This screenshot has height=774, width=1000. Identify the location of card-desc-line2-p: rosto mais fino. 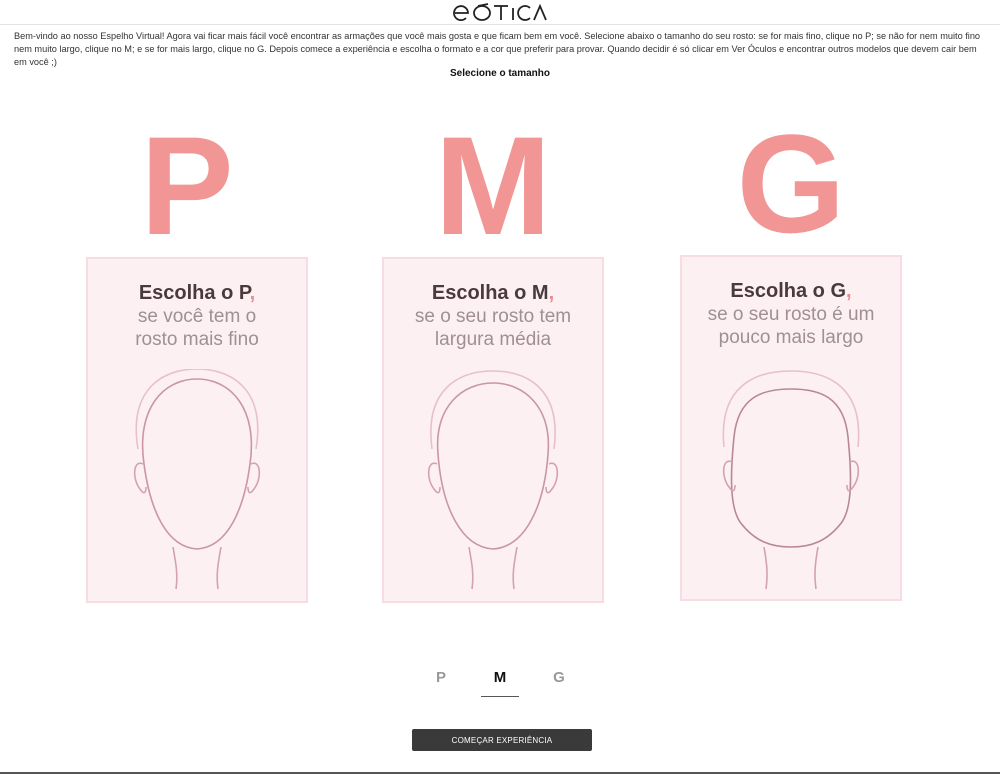
(197, 339).